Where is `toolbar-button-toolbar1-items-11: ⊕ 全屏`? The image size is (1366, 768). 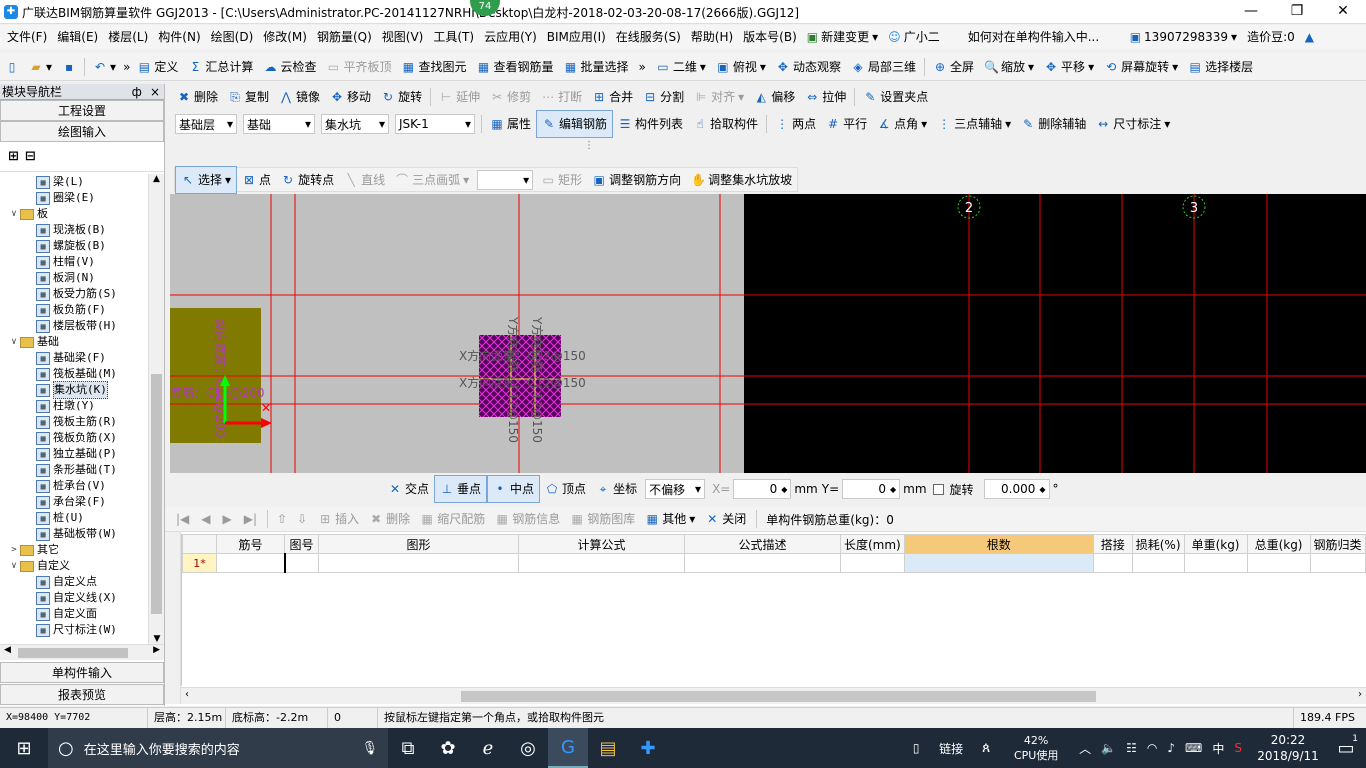
toolbar-button-toolbar1-items-11: ⊕ 全屏 is located at coordinates (953, 67).